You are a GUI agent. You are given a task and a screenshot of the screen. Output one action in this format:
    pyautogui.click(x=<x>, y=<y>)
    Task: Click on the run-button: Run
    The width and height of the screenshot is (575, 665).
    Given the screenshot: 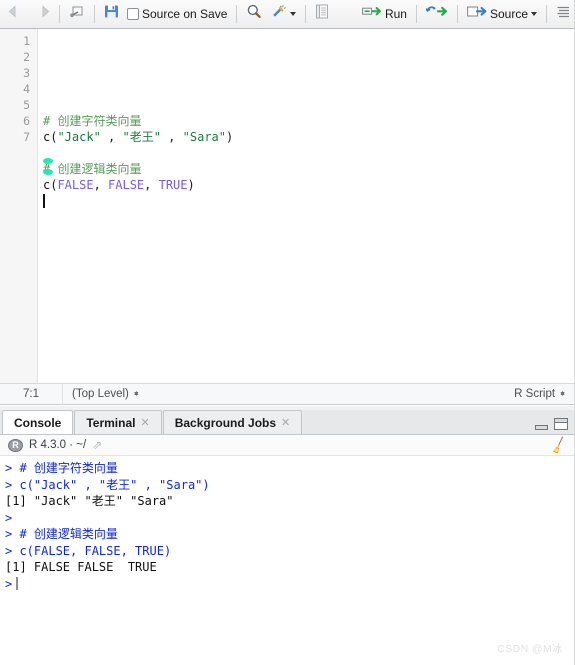 What is the action you would take?
    pyautogui.click(x=384, y=14)
    